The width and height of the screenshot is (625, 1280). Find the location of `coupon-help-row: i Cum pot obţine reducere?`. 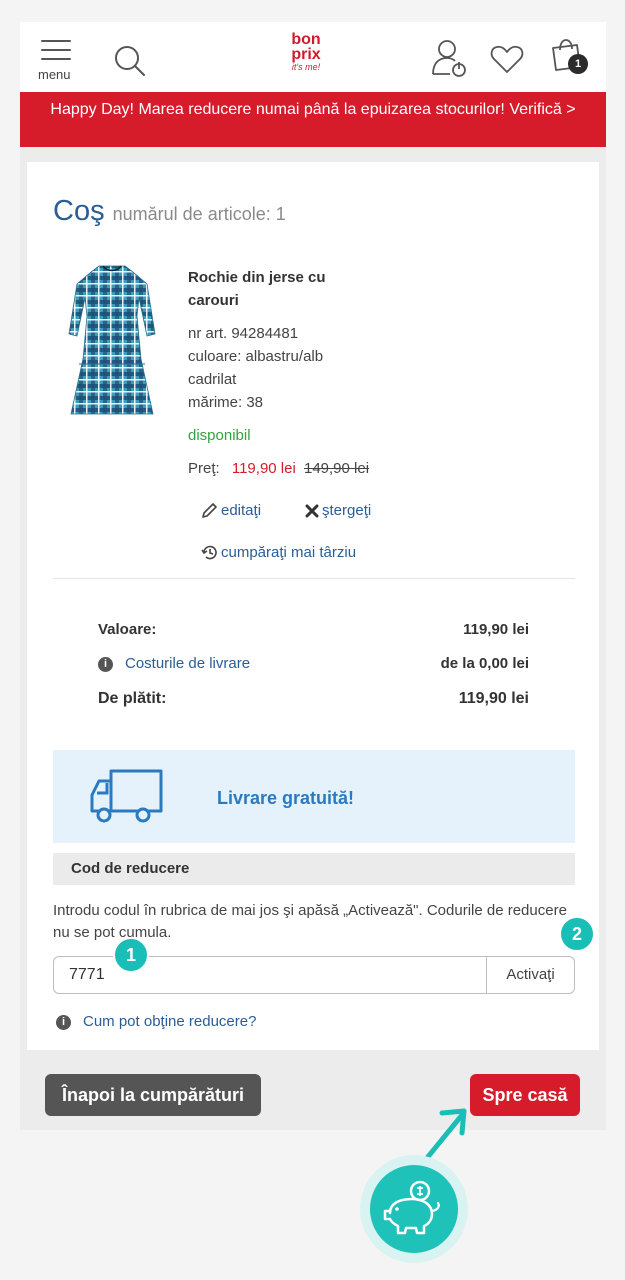

coupon-help-row: i Cum pot obţine reducere? is located at coordinates (156, 1021).